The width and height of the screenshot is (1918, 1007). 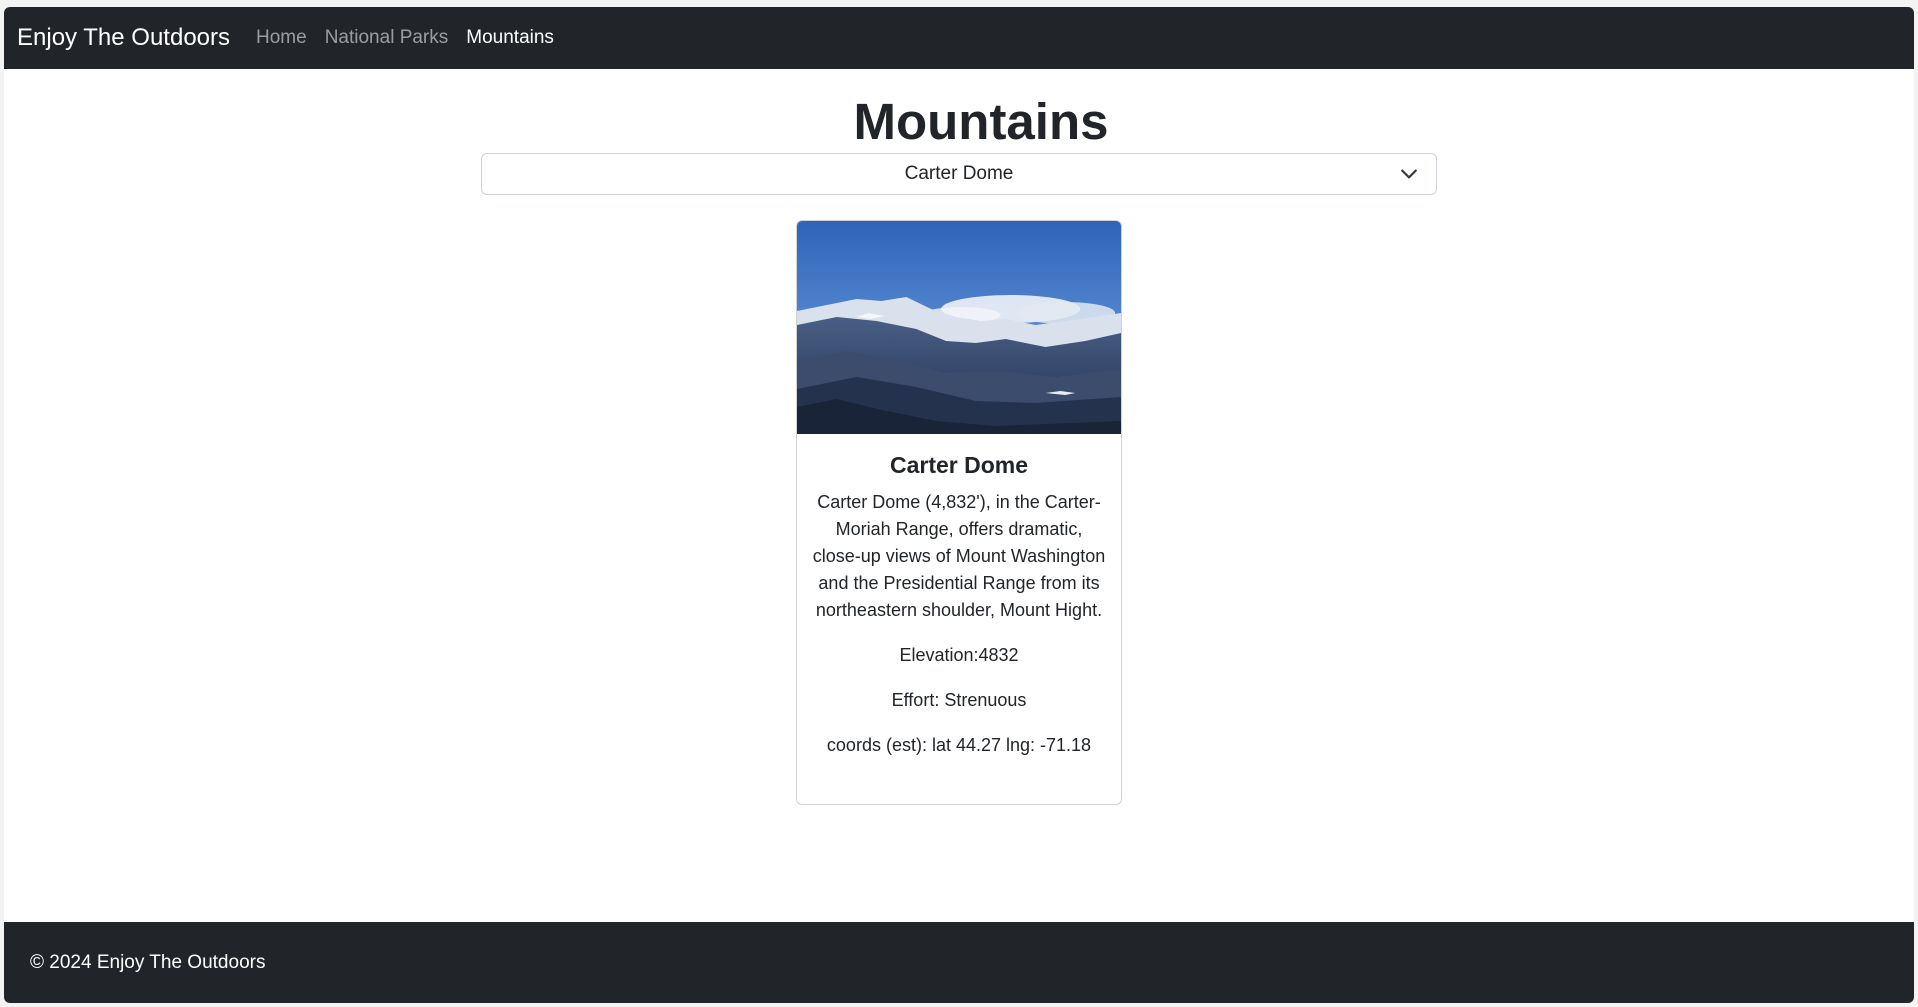 What do you see at coordinates (959, 962) in the screenshot?
I see `page-footer: © 2024 Enjoy The Outdoors` at bounding box center [959, 962].